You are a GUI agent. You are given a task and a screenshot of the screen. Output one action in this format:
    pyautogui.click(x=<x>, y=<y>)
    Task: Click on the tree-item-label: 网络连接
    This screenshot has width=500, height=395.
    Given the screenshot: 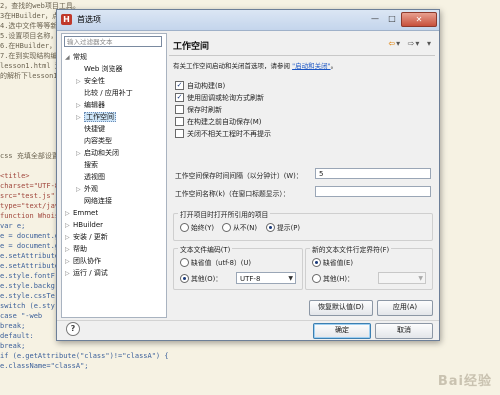 What is the action you would take?
    pyautogui.click(x=98, y=201)
    